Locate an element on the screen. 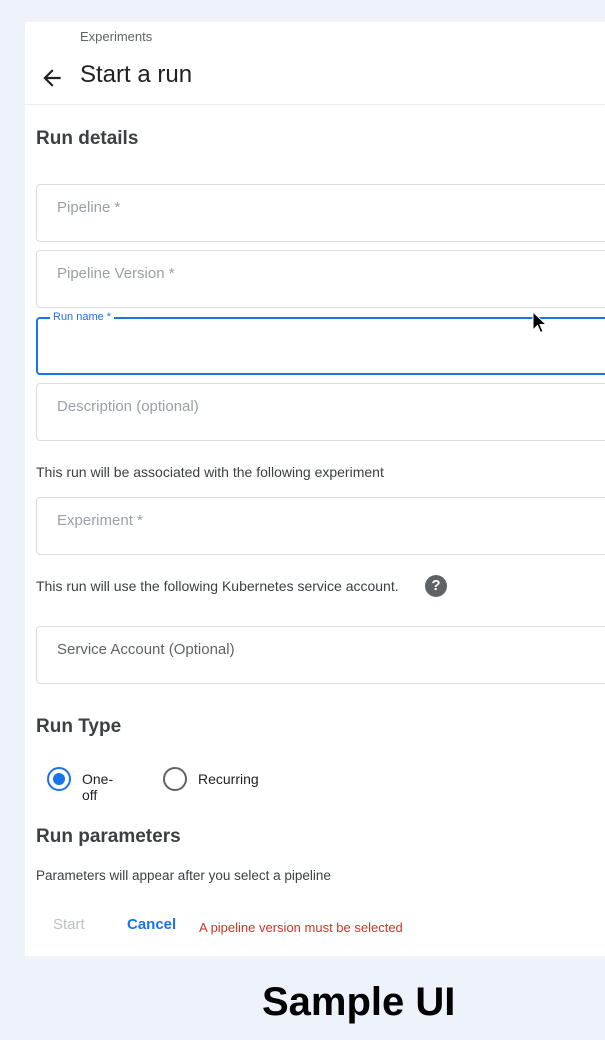  description-field: Description (optional) is located at coordinates (320, 412).